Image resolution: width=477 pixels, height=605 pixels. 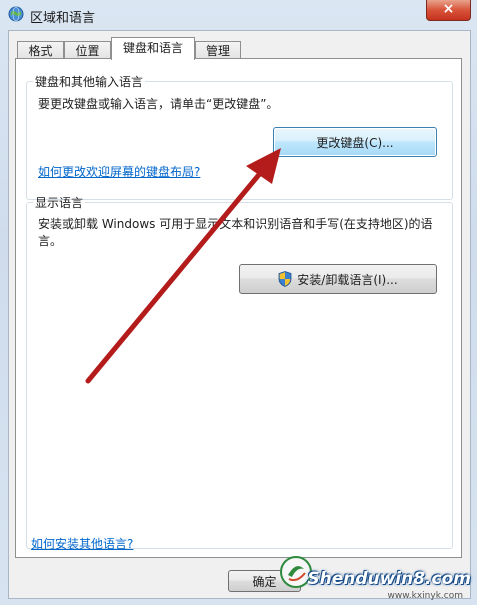 What do you see at coordinates (218, 50) in the screenshot?
I see `tab-administrative: 管理` at bounding box center [218, 50].